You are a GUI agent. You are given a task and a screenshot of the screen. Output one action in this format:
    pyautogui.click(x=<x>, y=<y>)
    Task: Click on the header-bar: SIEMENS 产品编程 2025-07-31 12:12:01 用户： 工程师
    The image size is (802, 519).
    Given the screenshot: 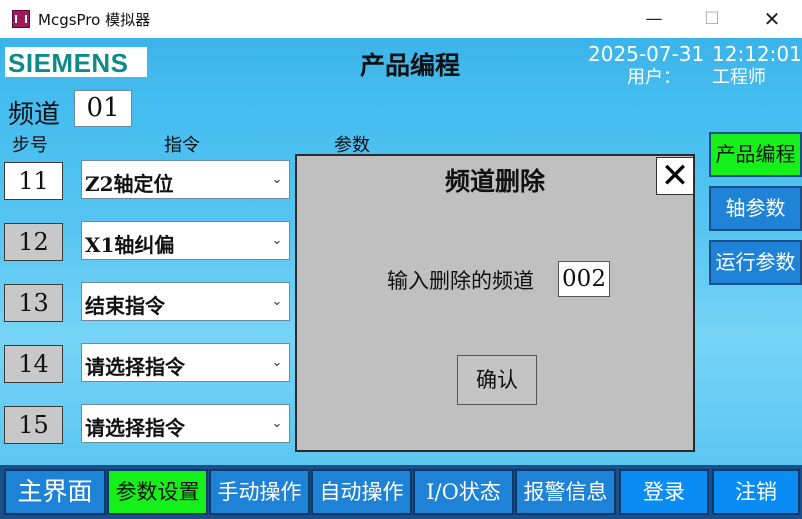 What is the action you would take?
    pyautogui.click(x=401, y=63)
    